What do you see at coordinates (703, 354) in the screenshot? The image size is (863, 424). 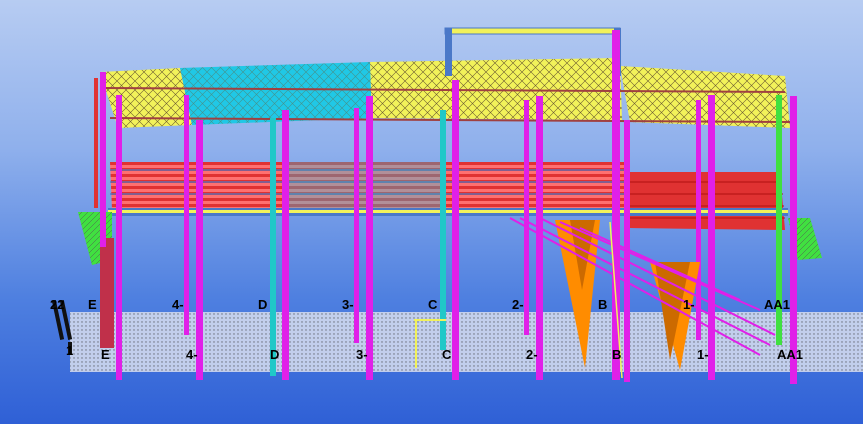 I see `grid-label-front-1: 1-` at bounding box center [703, 354].